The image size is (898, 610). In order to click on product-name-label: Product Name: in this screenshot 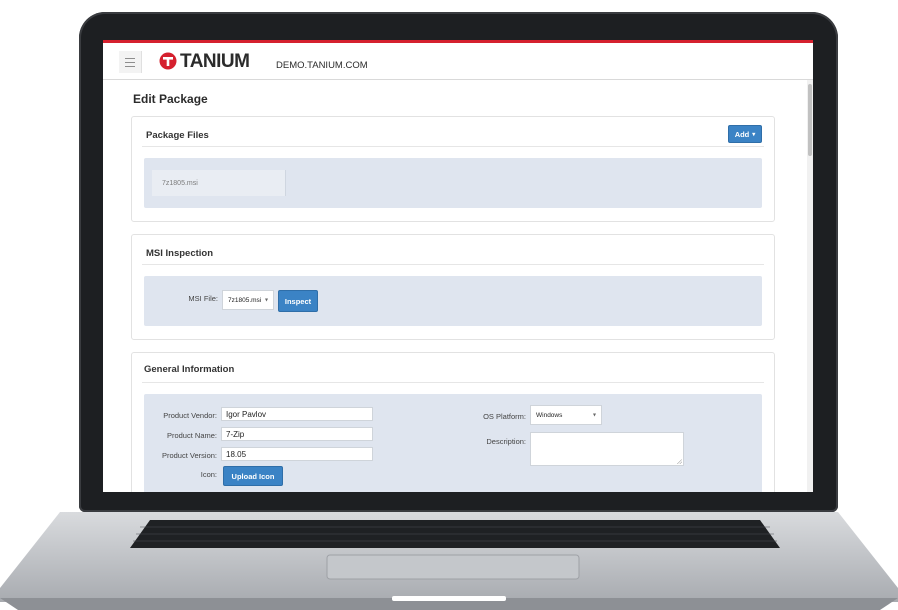, I will do `click(191, 435)`.